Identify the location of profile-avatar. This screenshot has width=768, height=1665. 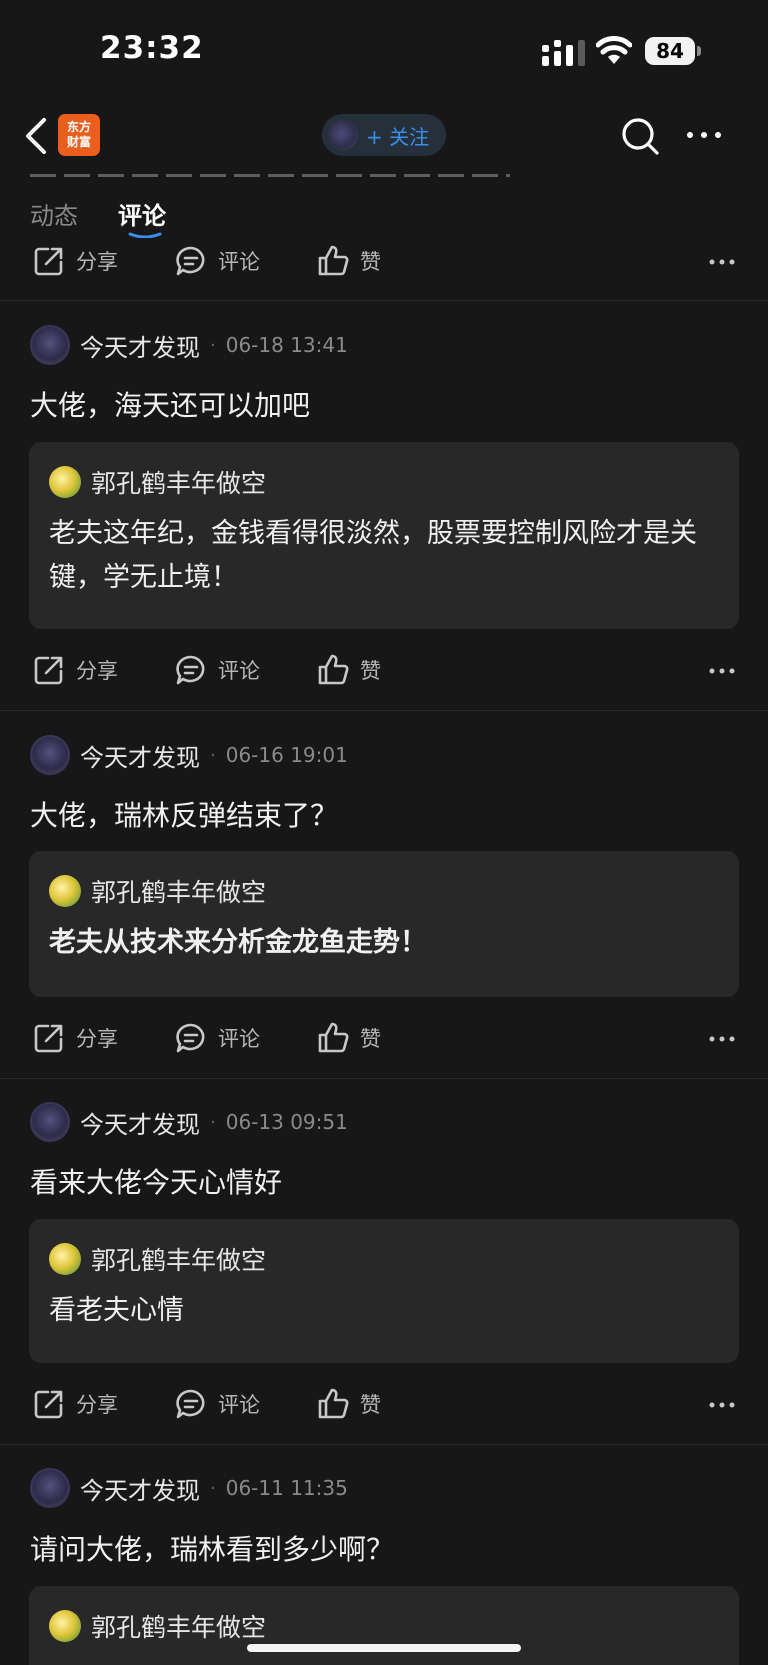
(343, 135).